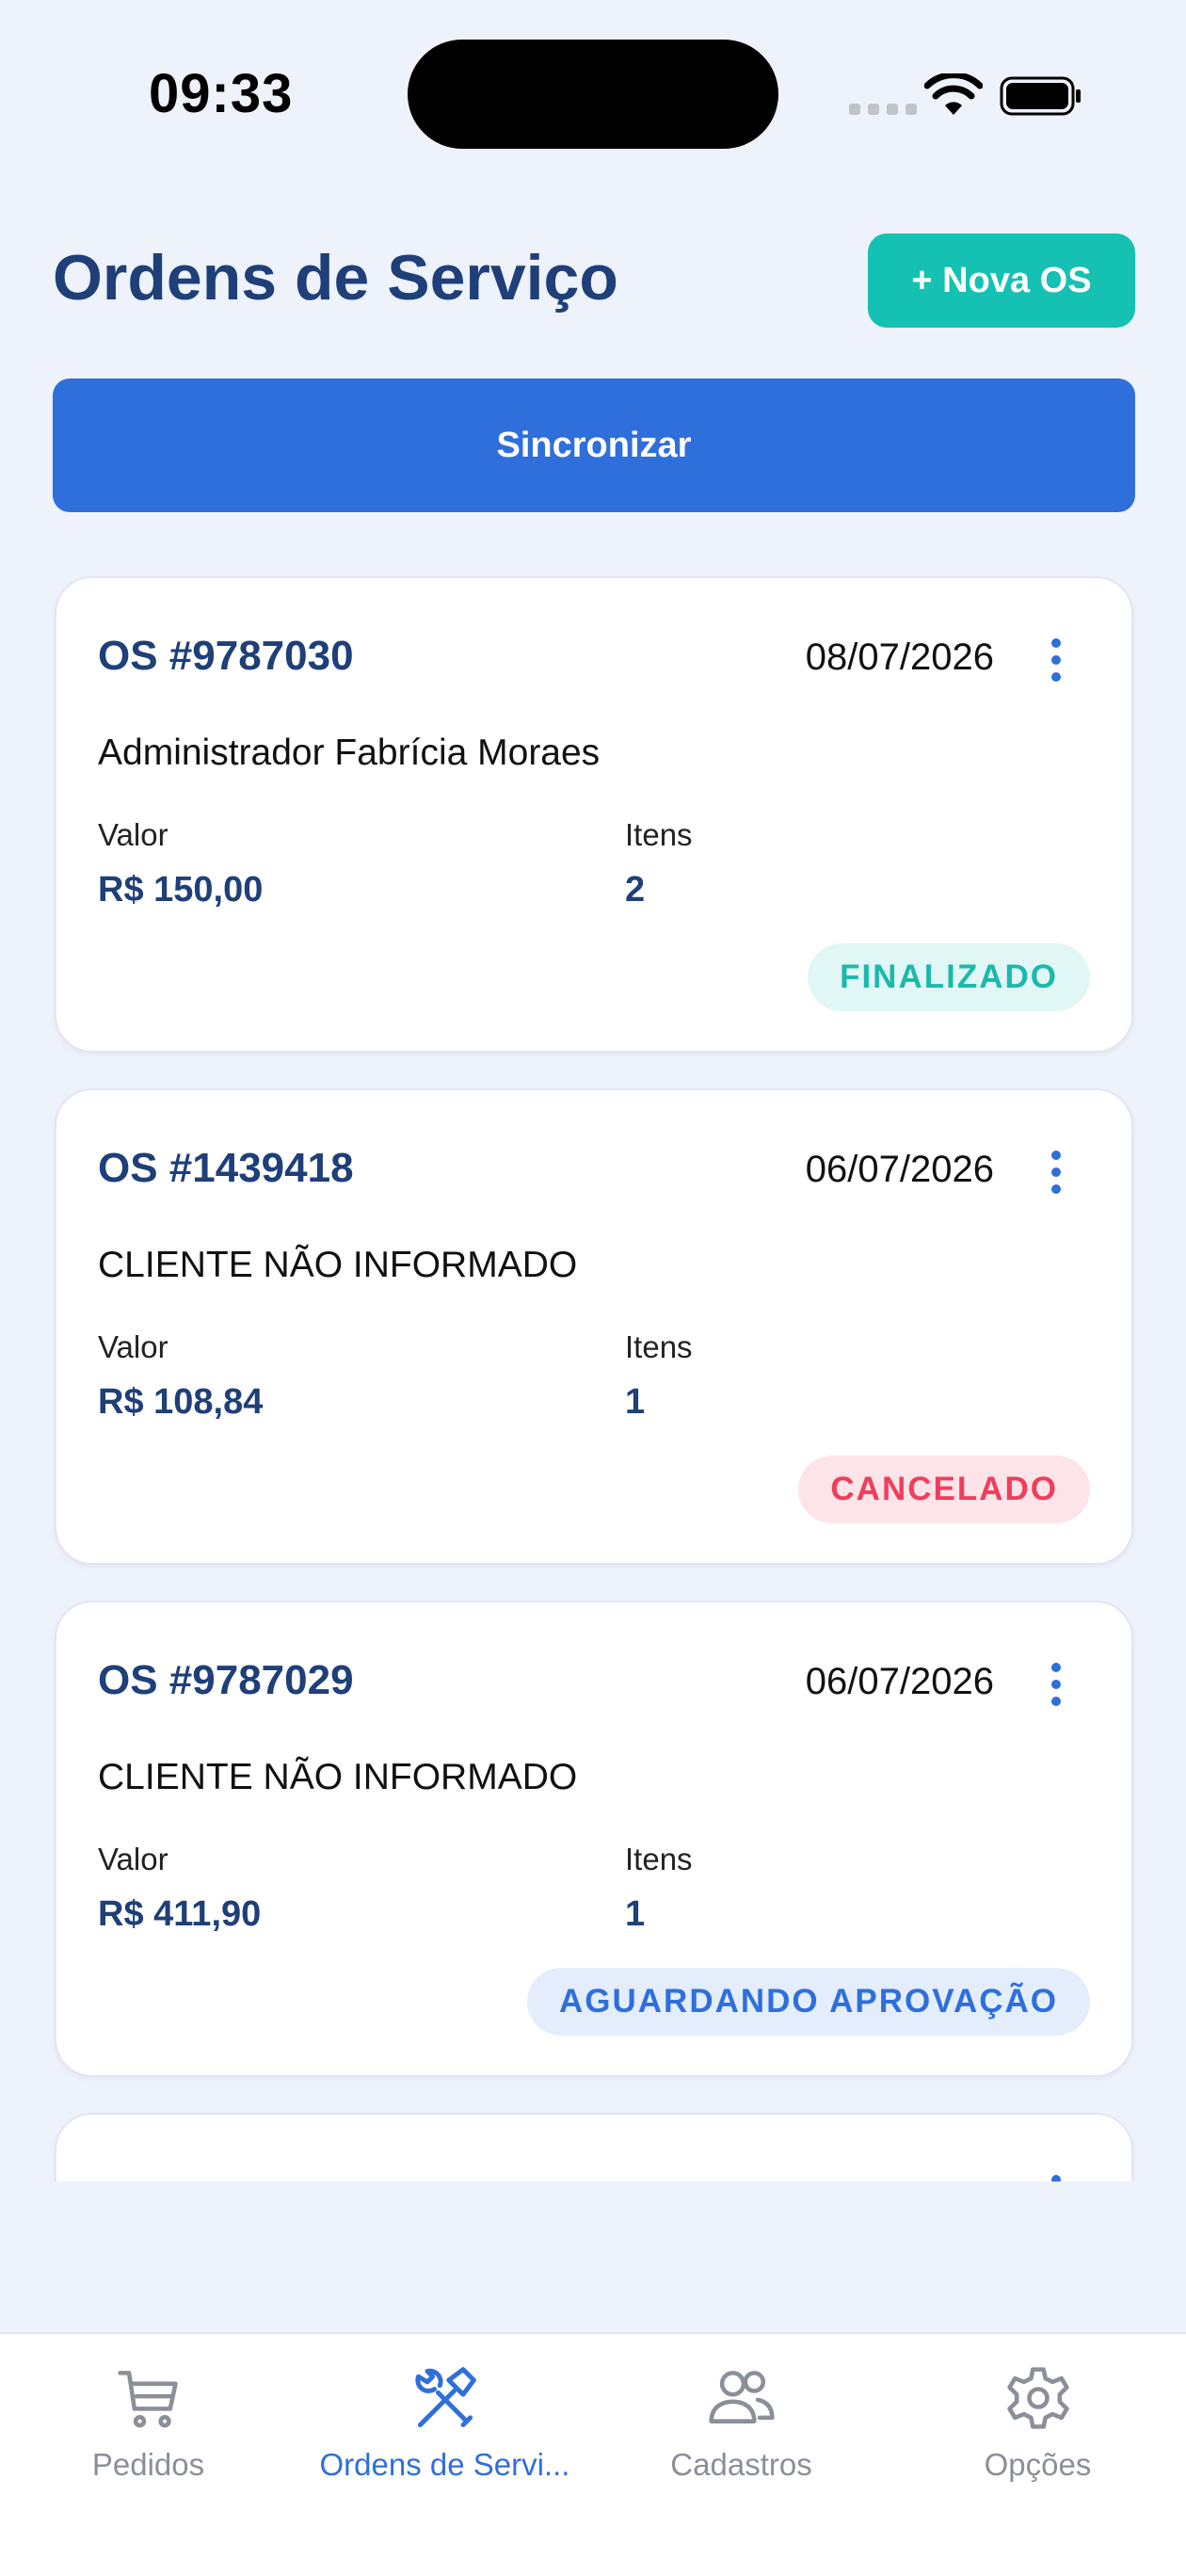 This screenshot has width=1186, height=2576. What do you see at coordinates (953, 94) in the screenshot?
I see `wifi-icon` at bounding box center [953, 94].